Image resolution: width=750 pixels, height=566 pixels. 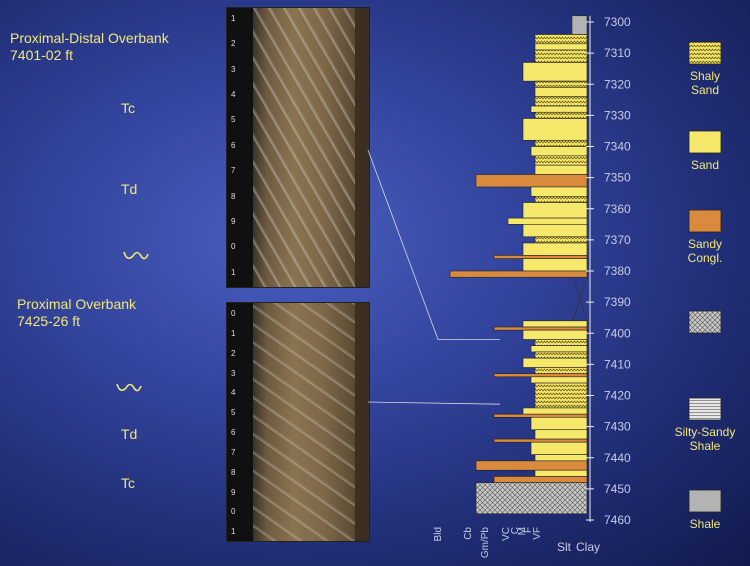 What do you see at coordinates (617, 364) in the screenshot?
I see `depth-tick-label: 7410` at bounding box center [617, 364].